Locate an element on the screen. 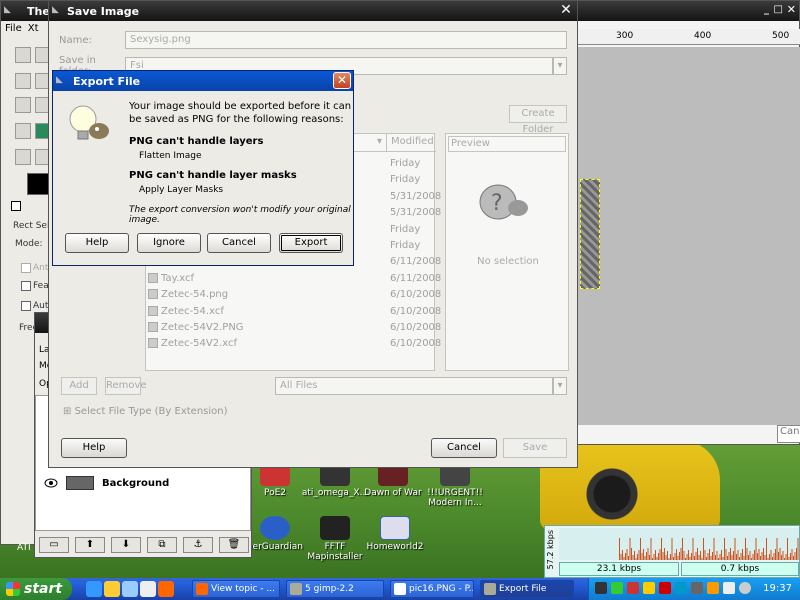  expander-icon: ⊞ is located at coordinates (69, 411).